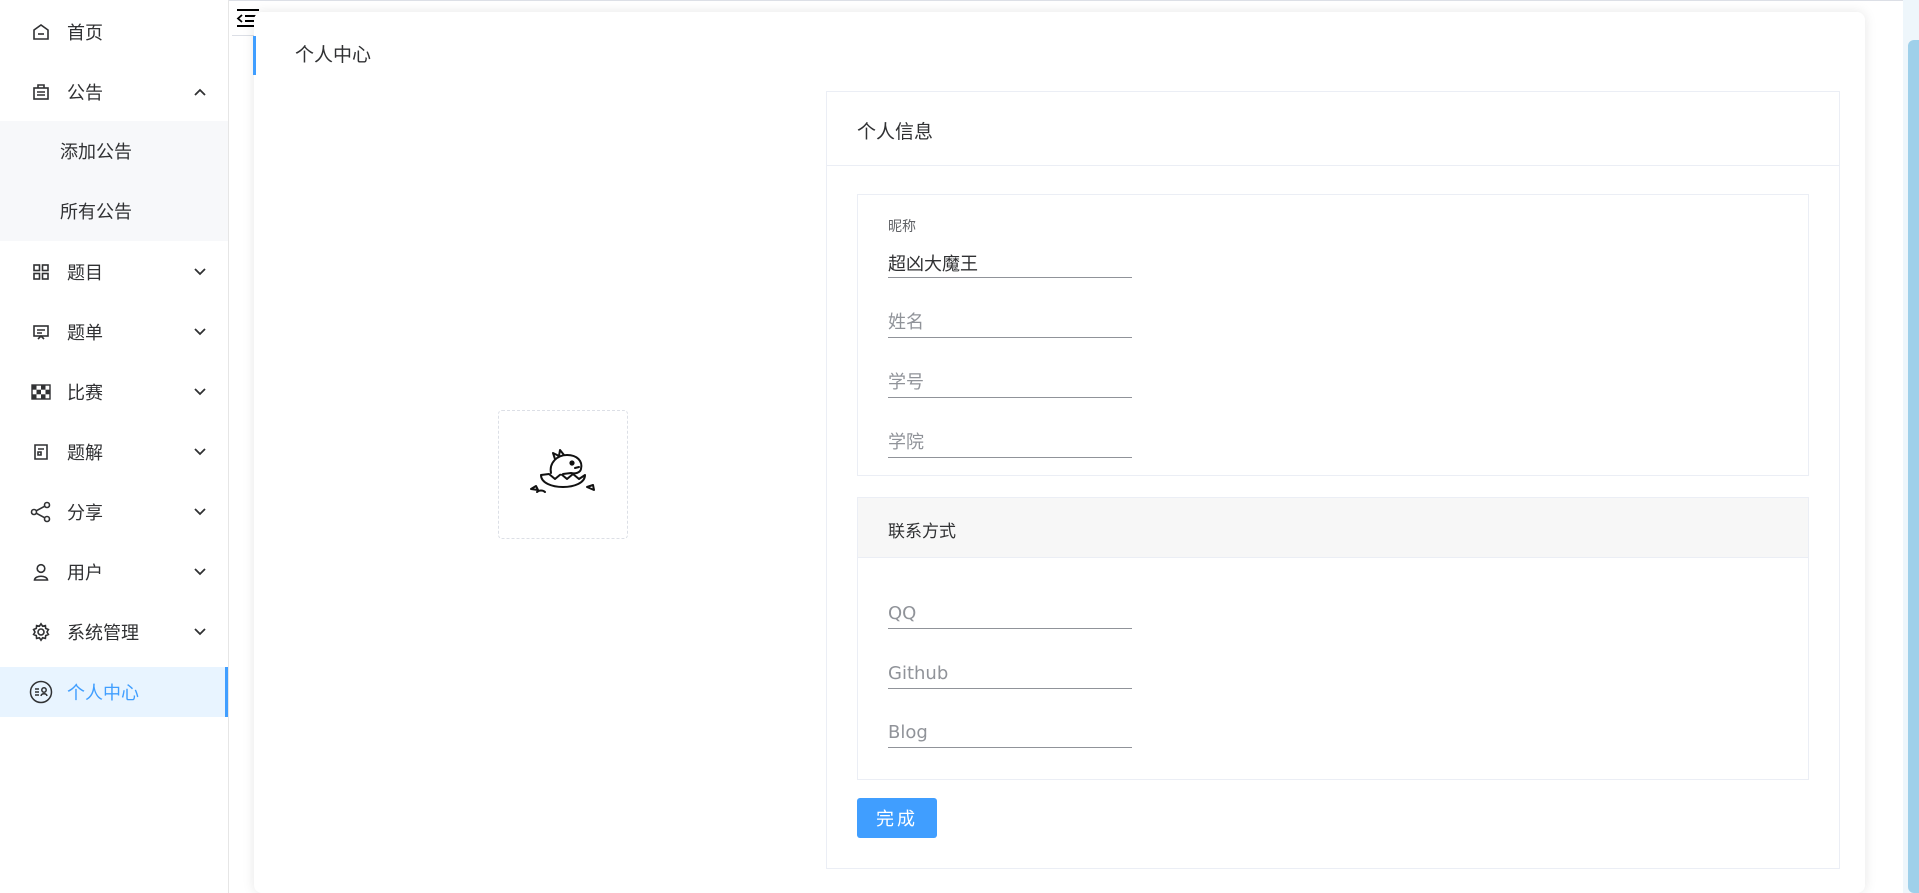 The height and width of the screenshot is (893, 1919). Describe the element at coordinates (1010, 613) in the screenshot. I see `qq-input` at that location.